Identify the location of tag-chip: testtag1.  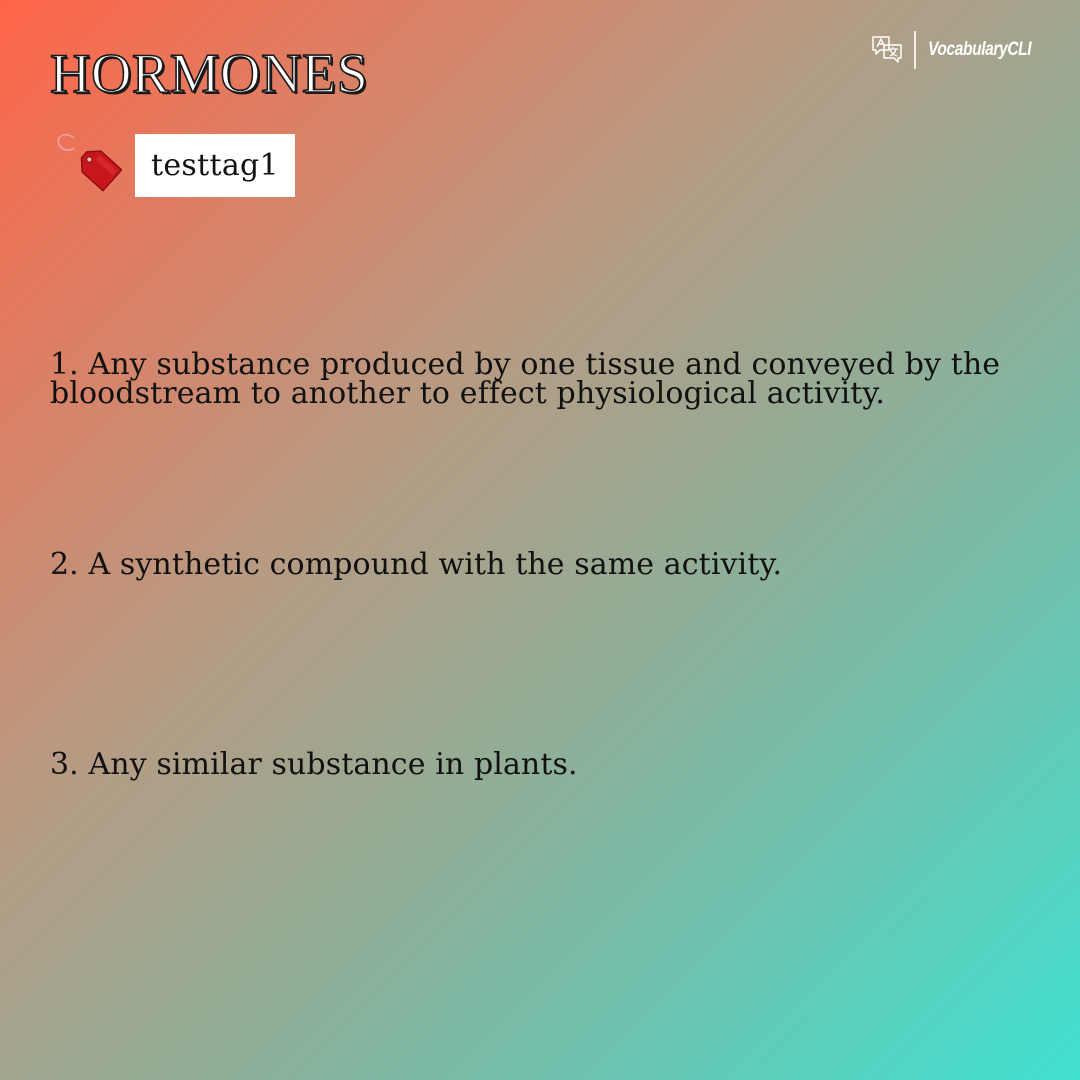
(215, 165).